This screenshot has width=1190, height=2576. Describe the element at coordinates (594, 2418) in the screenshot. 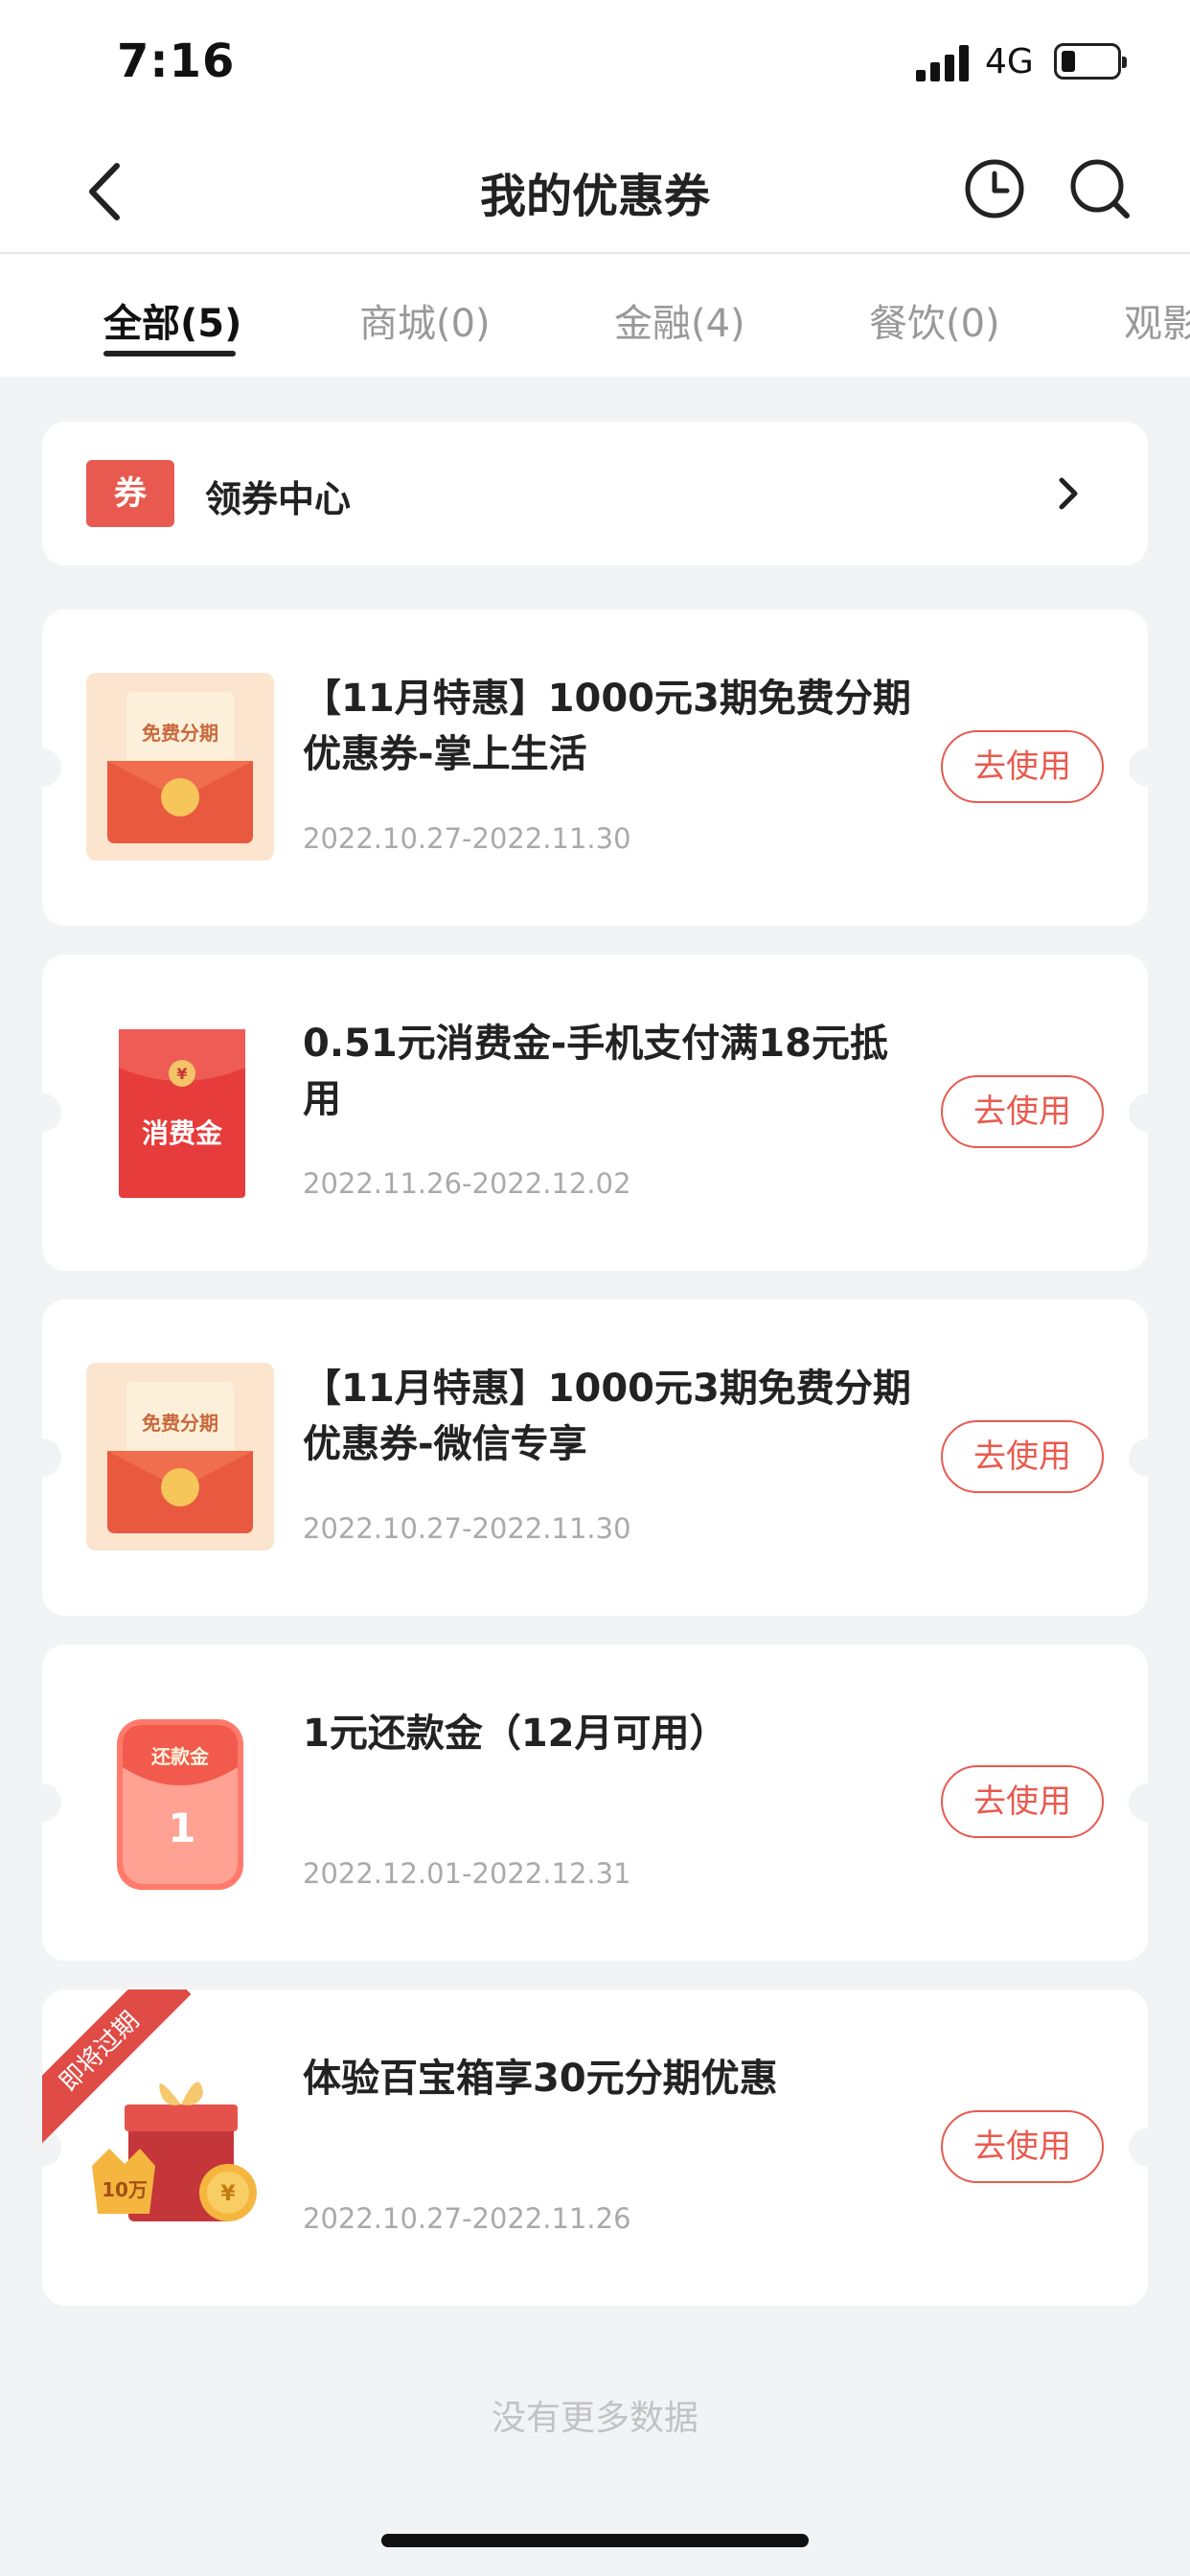

I see `no-more-data-text: 没有更多数据` at that location.